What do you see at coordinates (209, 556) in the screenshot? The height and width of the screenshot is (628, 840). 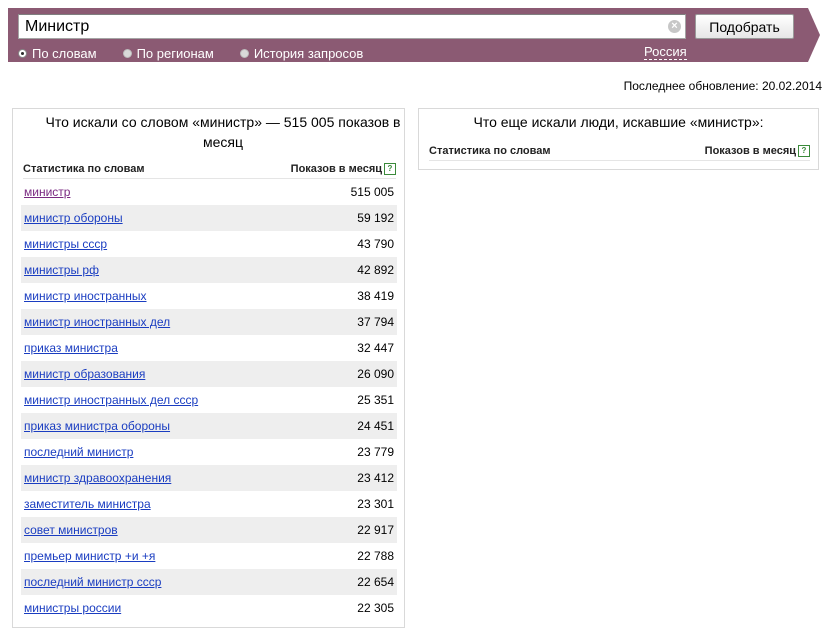 I see `table-row: премьер министр +и +я 22 788` at bounding box center [209, 556].